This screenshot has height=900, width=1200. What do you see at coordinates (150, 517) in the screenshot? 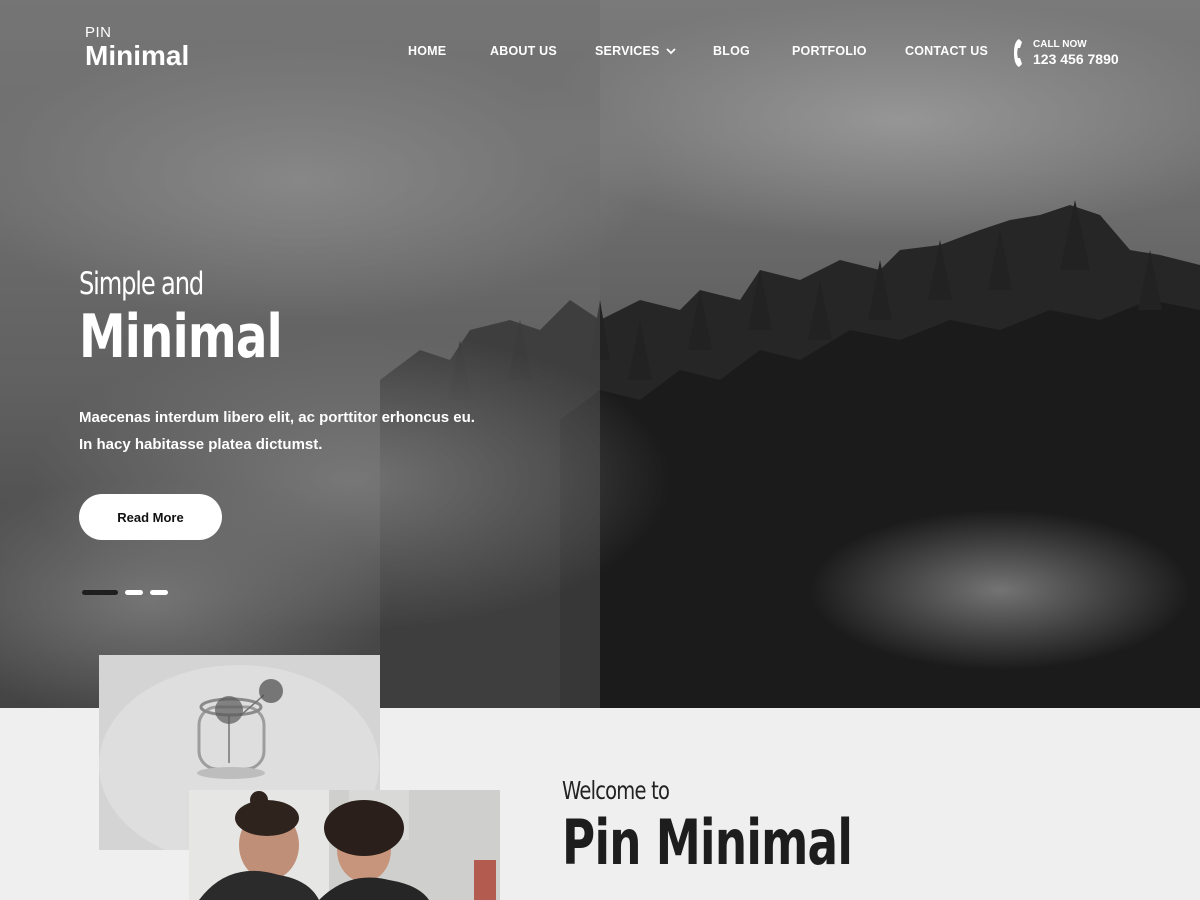
I see `read-more-button: Read More` at bounding box center [150, 517].